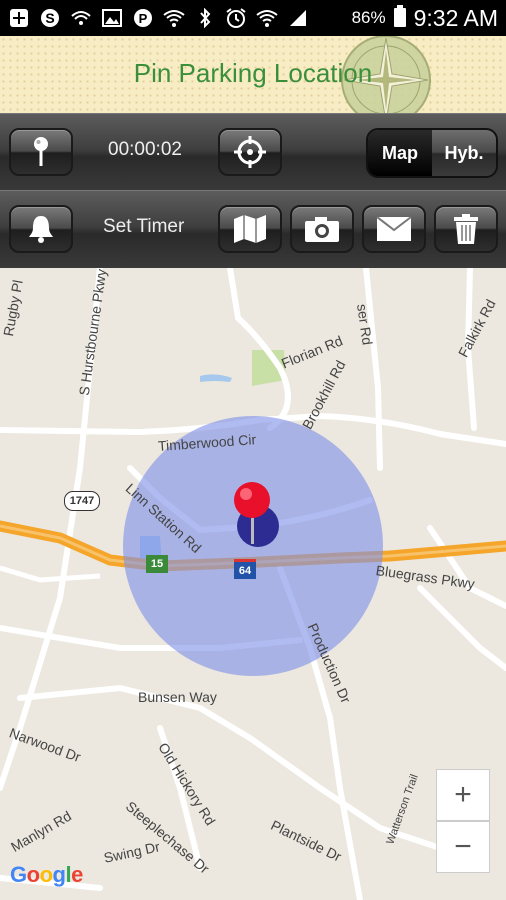 The height and width of the screenshot is (900, 506). I want to click on map-label: Bunsen Way, so click(177, 697).